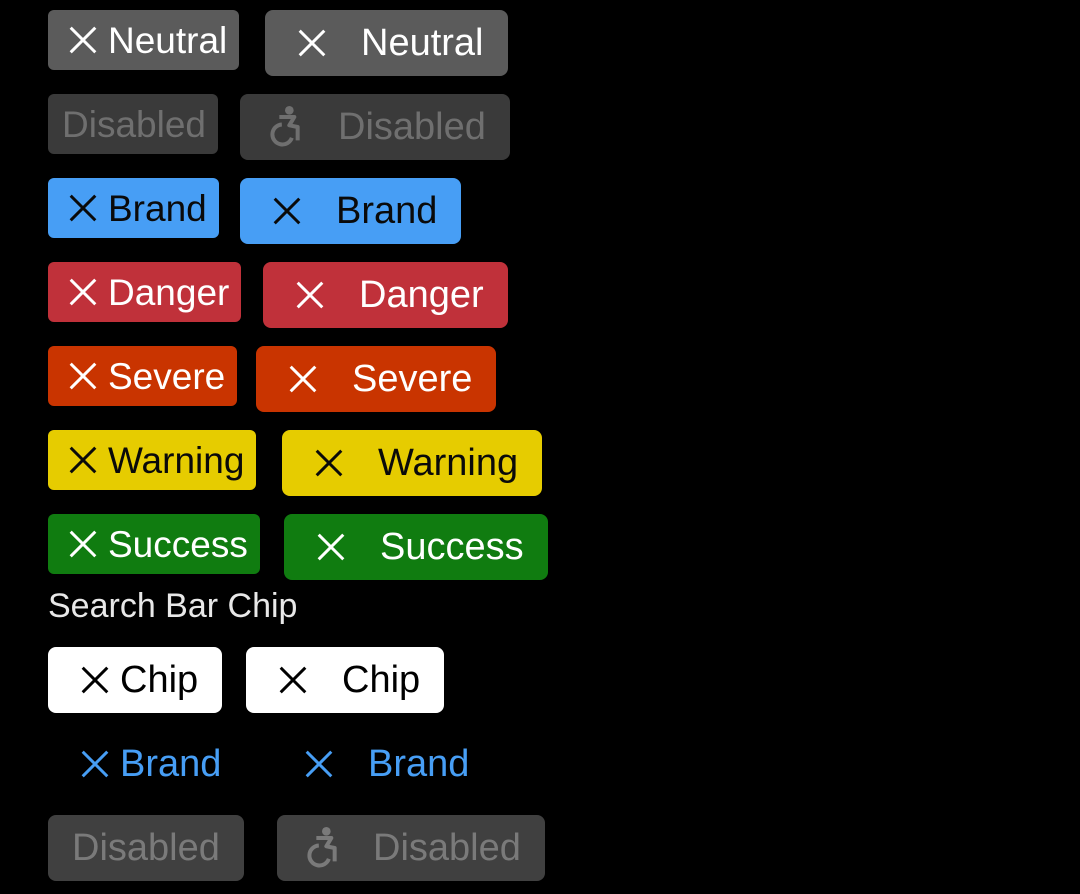 This screenshot has width=1080, height=894. What do you see at coordinates (173, 606) in the screenshot?
I see `section-title: Search Bar Chip` at bounding box center [173, 606].